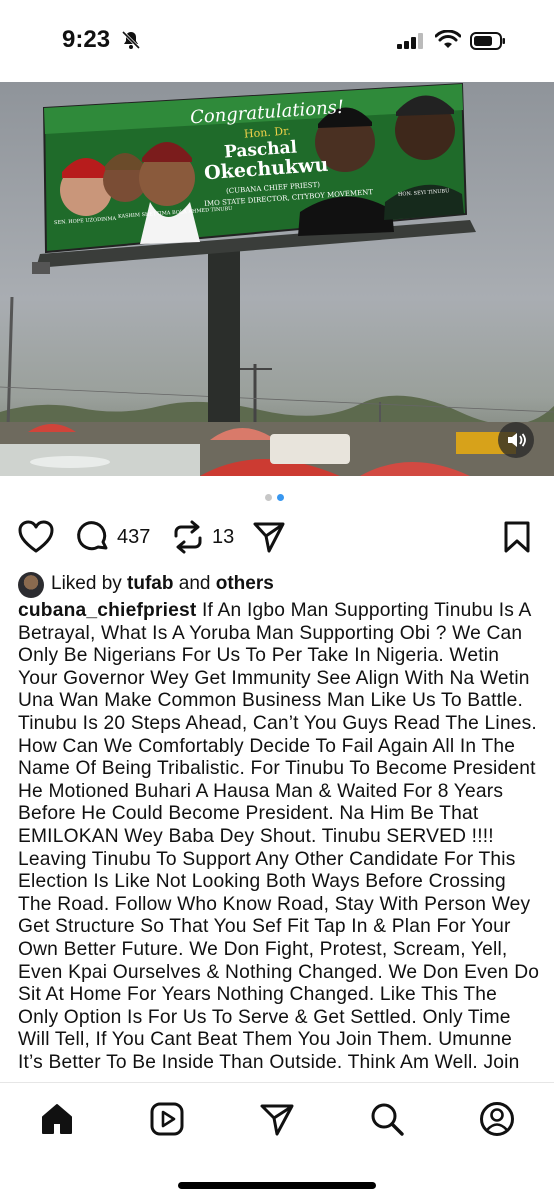  I want to click on search-icon, so click(387, 1119).